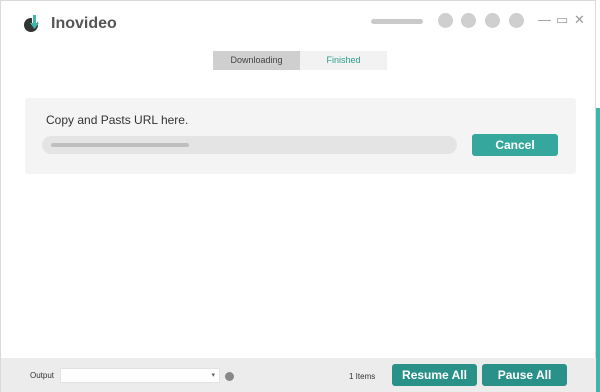 Image resolution: width=600 pixels, height=392 pixels. What do you see at coordinates (343, 60) in the screenshot?
I see `tab-finished: Finished` at bounding box center [343, 60].